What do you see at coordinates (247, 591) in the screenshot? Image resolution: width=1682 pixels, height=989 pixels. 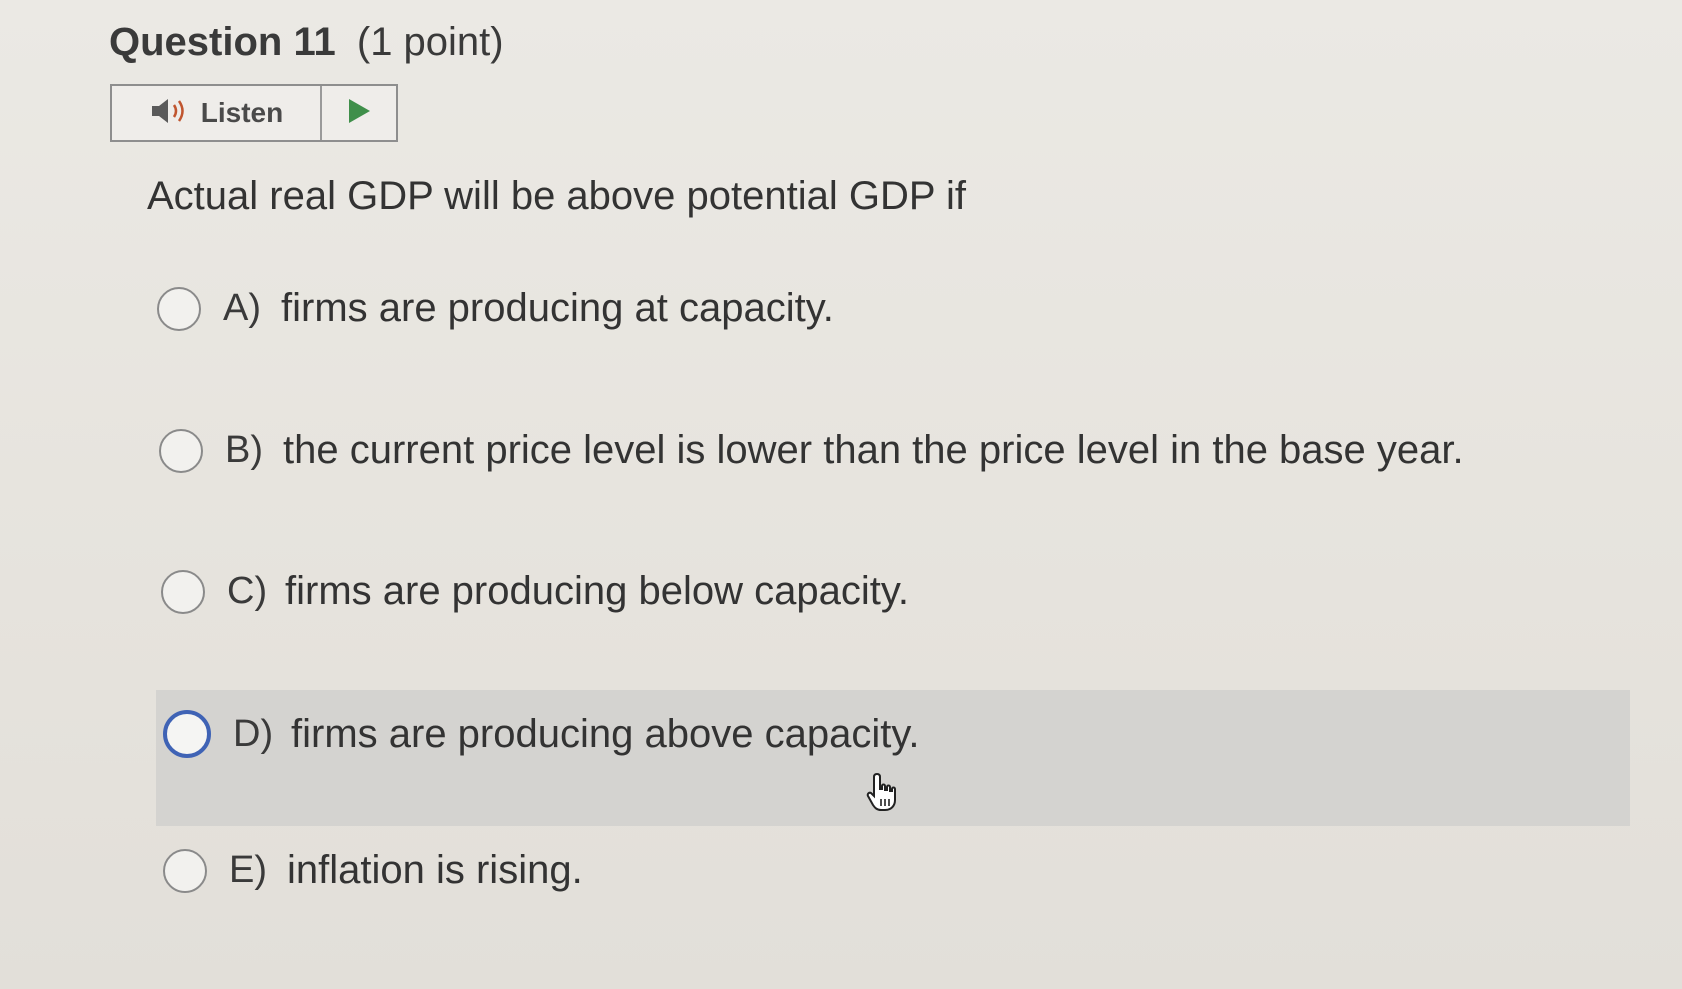 I see `option-letter: C)` at bounding box center [247, 591].